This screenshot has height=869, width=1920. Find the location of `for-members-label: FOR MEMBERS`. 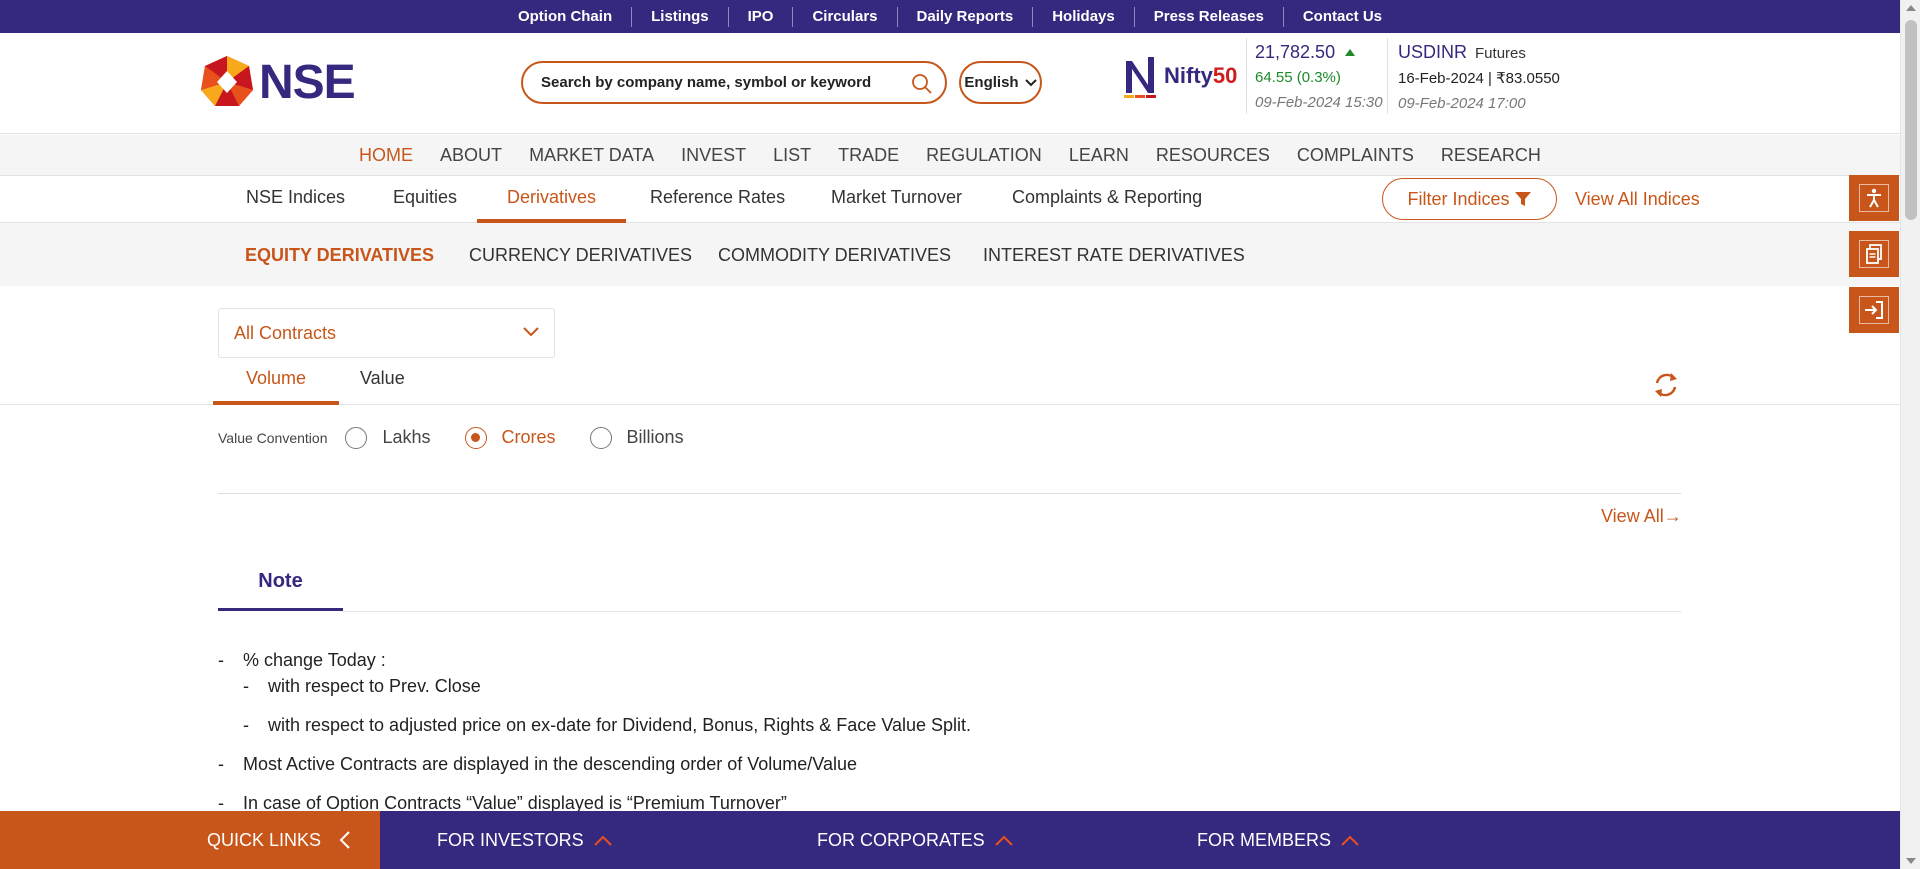

for-members-label: FOR MEMBERS is located at coordinates (1264, 840).